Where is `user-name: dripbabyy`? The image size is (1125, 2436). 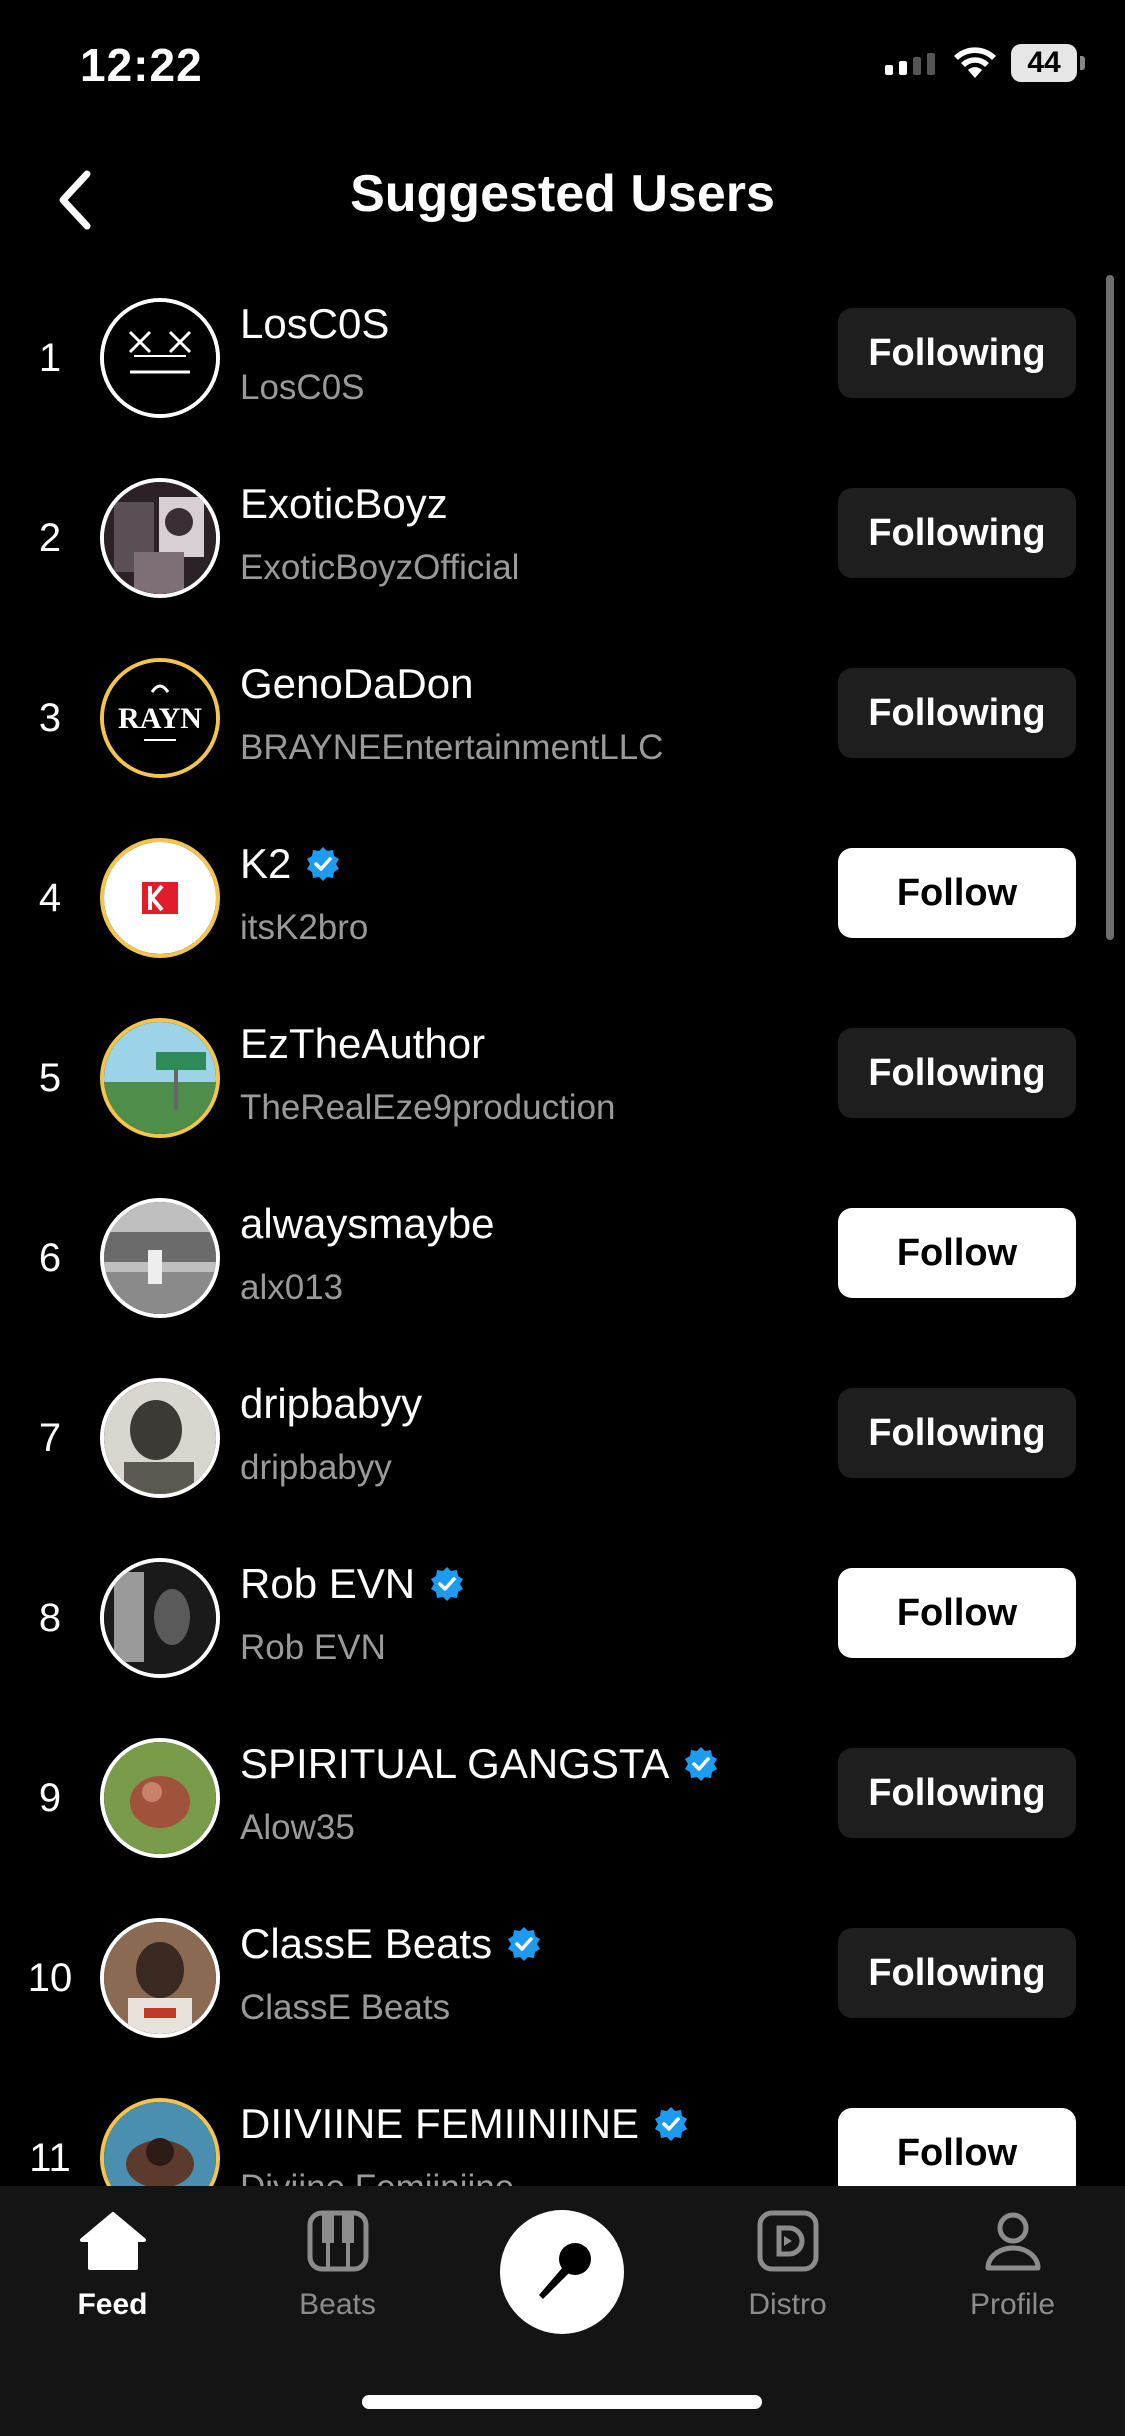
user-name: dripbabyy is located at coordinates (331, 1403).